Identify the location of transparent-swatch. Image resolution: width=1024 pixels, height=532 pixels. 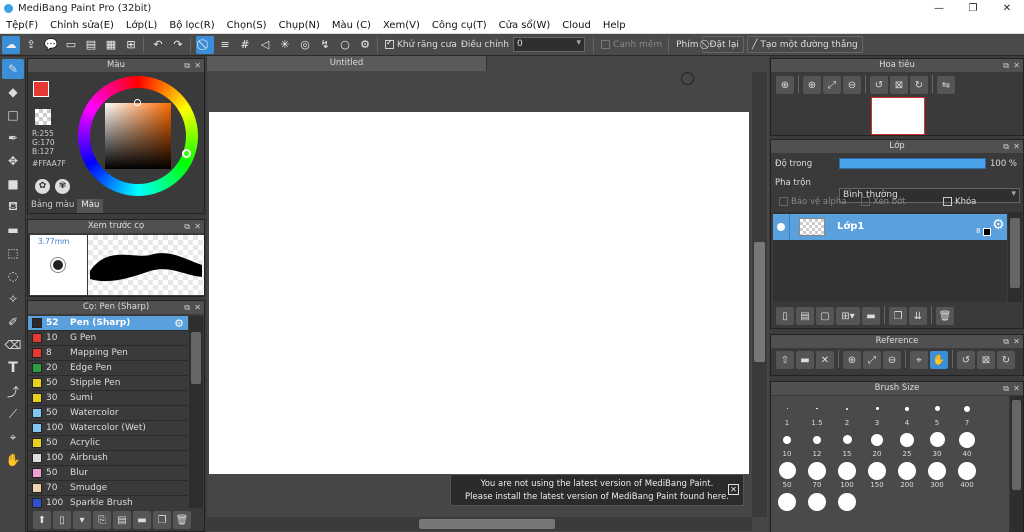
(43, 117).